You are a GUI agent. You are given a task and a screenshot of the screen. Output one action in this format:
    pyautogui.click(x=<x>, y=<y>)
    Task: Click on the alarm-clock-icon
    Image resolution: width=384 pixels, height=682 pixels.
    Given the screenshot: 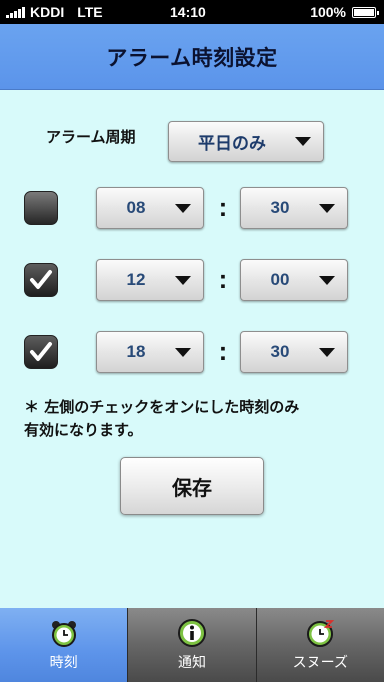 What is the action you would take?
    pyautogui.click(x=63, y=634)
    